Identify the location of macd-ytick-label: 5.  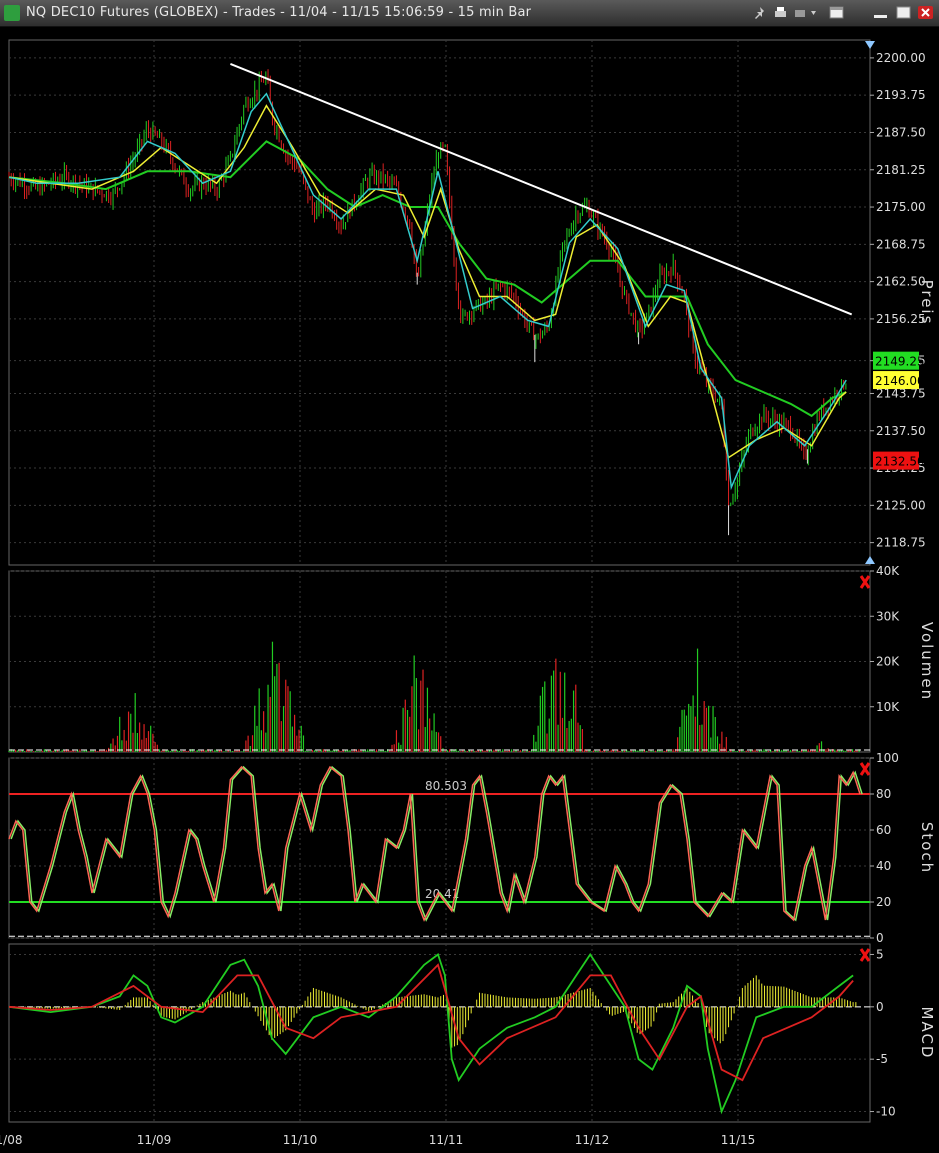
(880, 954).